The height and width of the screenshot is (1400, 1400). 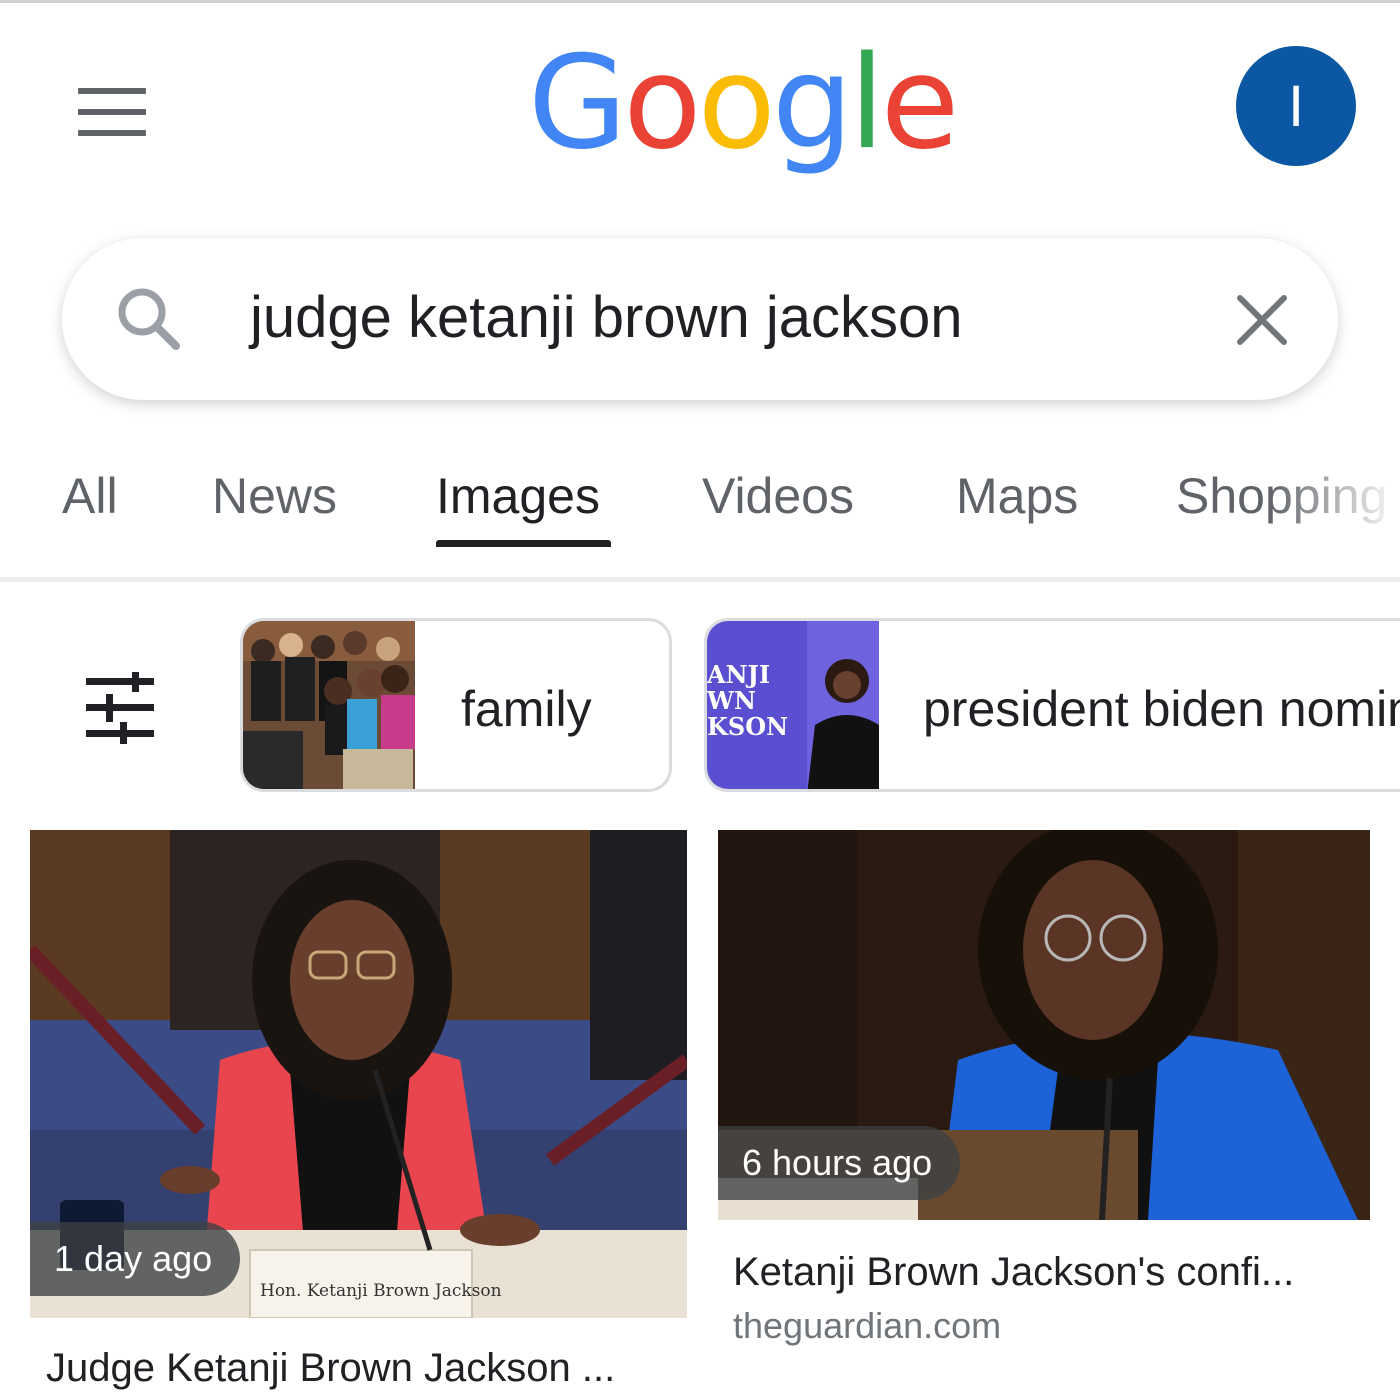 What do you see at coordinates (1044, 1025) in the screenshot?
I see `image-result: 6 hours ago` at bounding box center [1044, 1025].